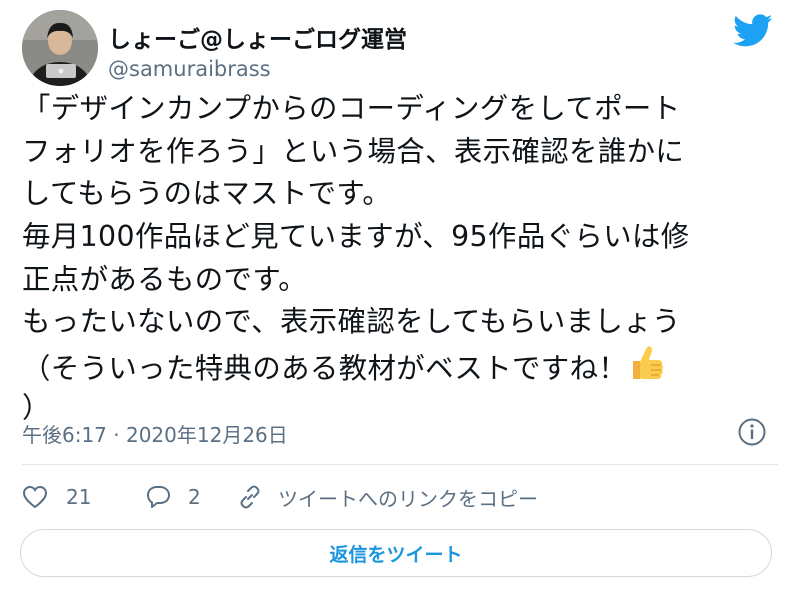 The image size is (800, 604). What do you see at coordinates (351, 108) in the screenshot?
I see `tweet-line: 「デザインカンプからのコーディングをしてポート` at bounding box center [351, 108].